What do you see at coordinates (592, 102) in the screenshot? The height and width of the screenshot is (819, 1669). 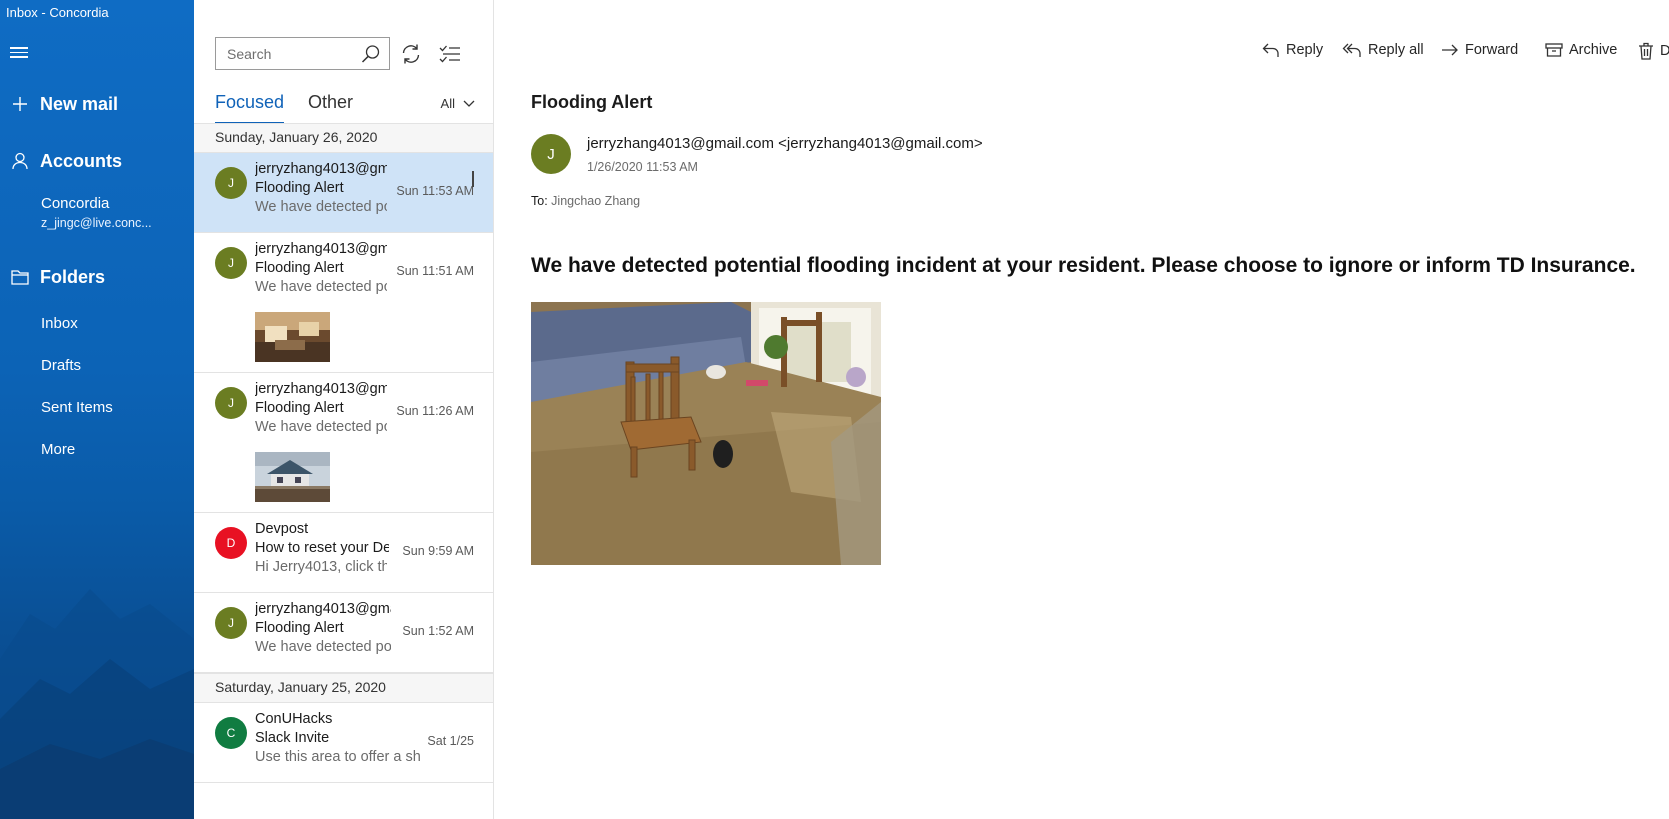 I see `message-subject: Flooding Alert` at bounding box center [592, 102].